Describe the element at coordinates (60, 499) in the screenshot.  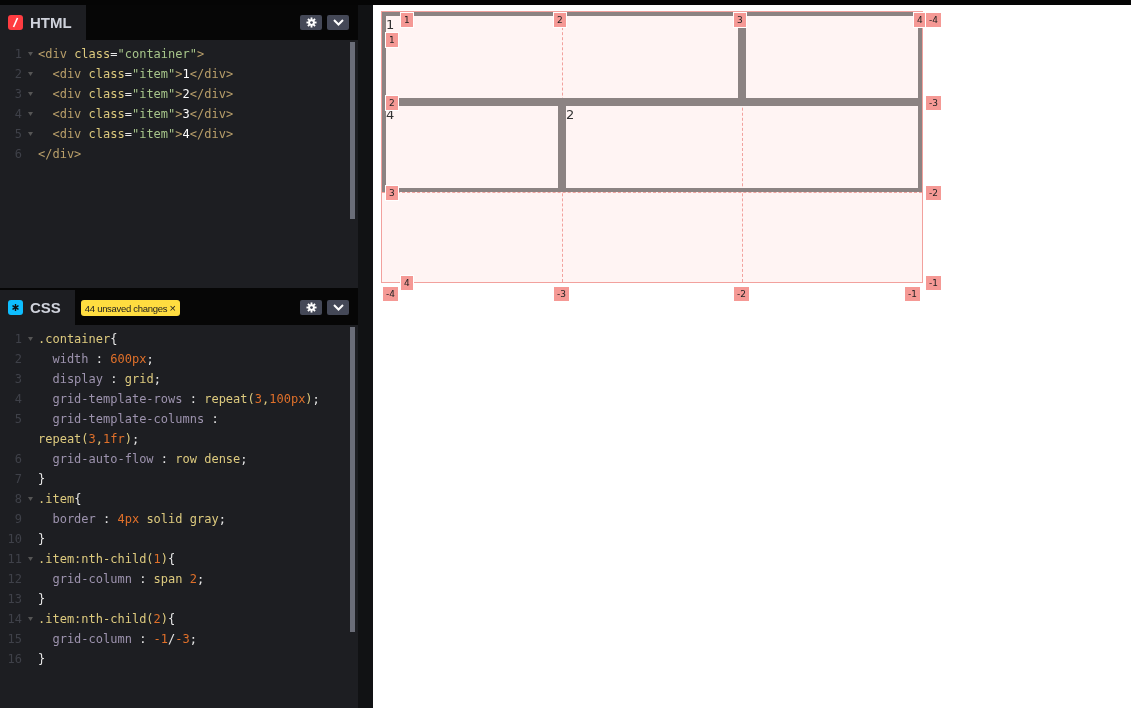
I see `code-line: .item{` at that location.